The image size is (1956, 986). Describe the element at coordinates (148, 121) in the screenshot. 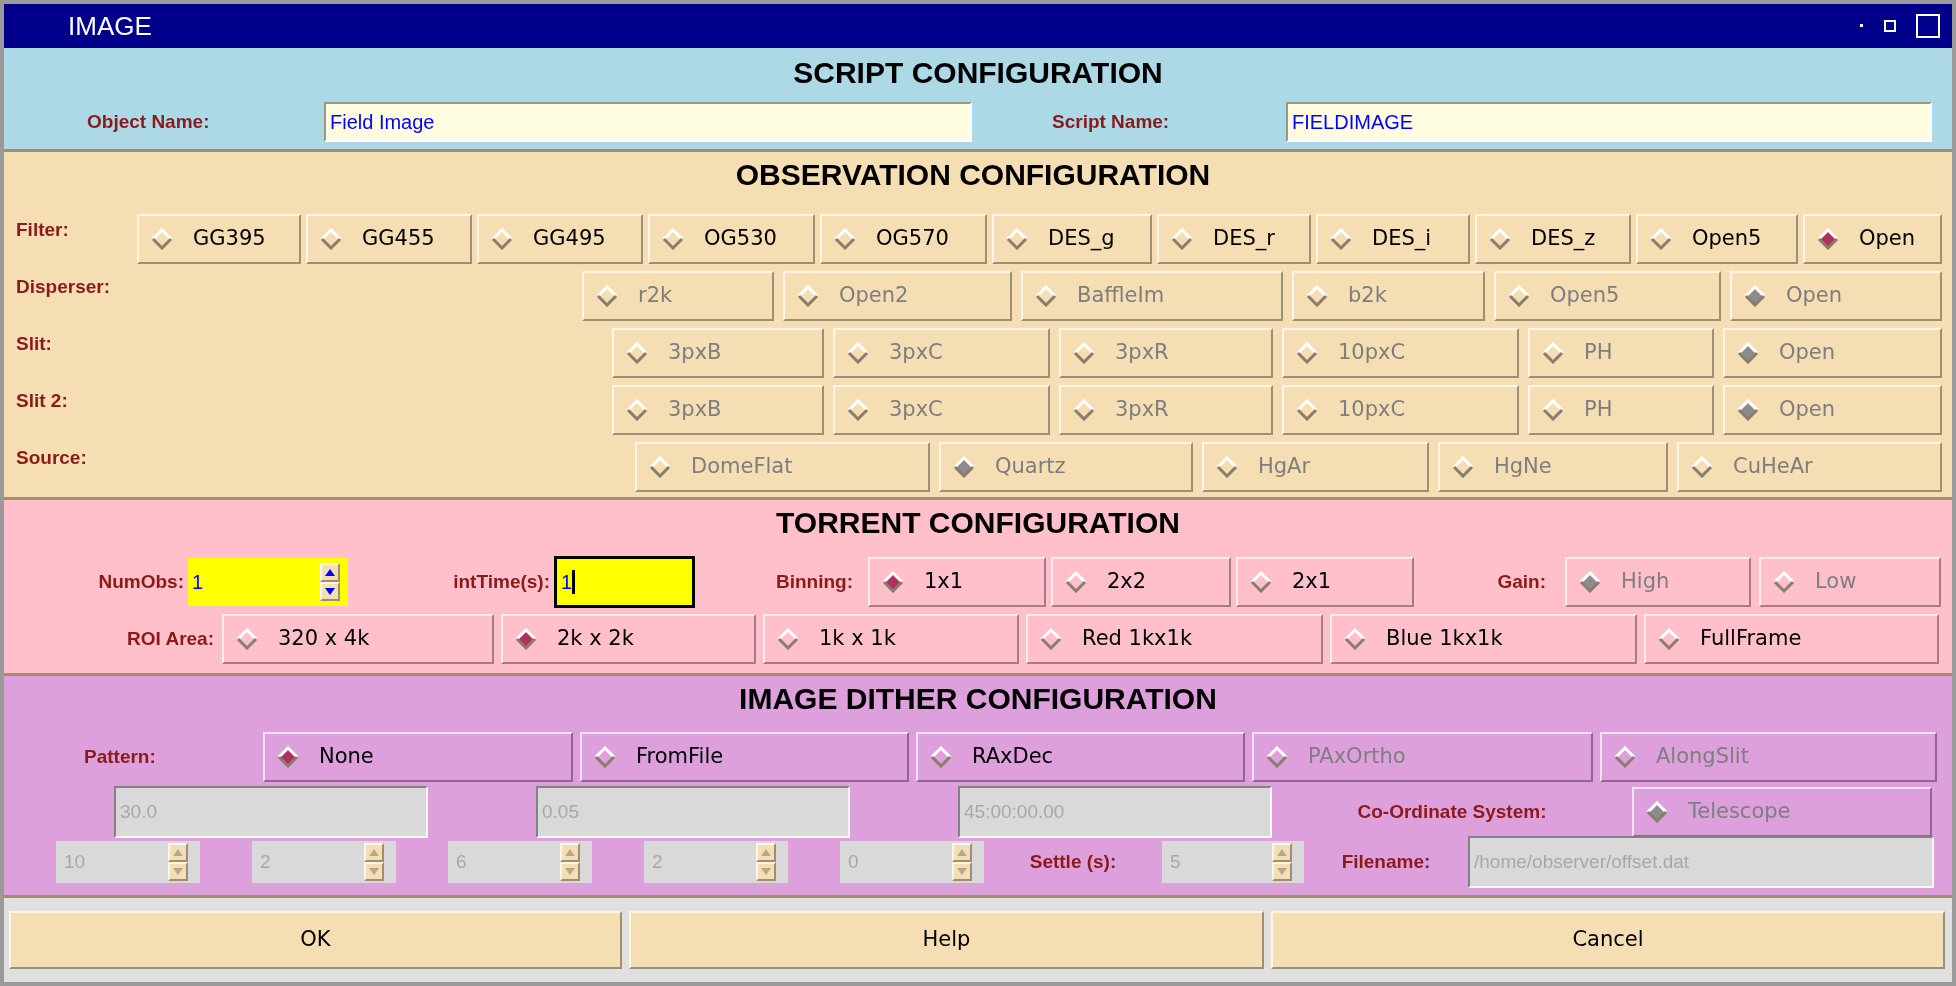

I see `field-label: Object Name:` at that location.